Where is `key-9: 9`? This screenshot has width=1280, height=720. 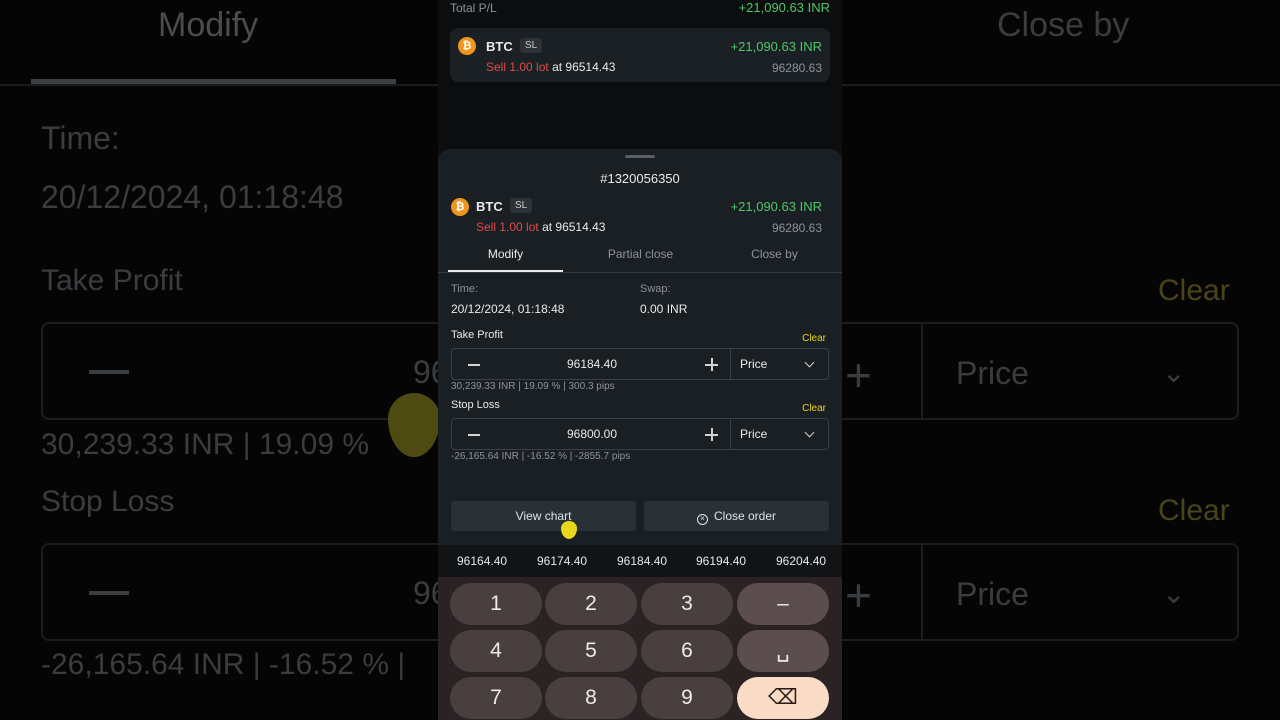 key-9: 9 is located at coordinates (687, 698).